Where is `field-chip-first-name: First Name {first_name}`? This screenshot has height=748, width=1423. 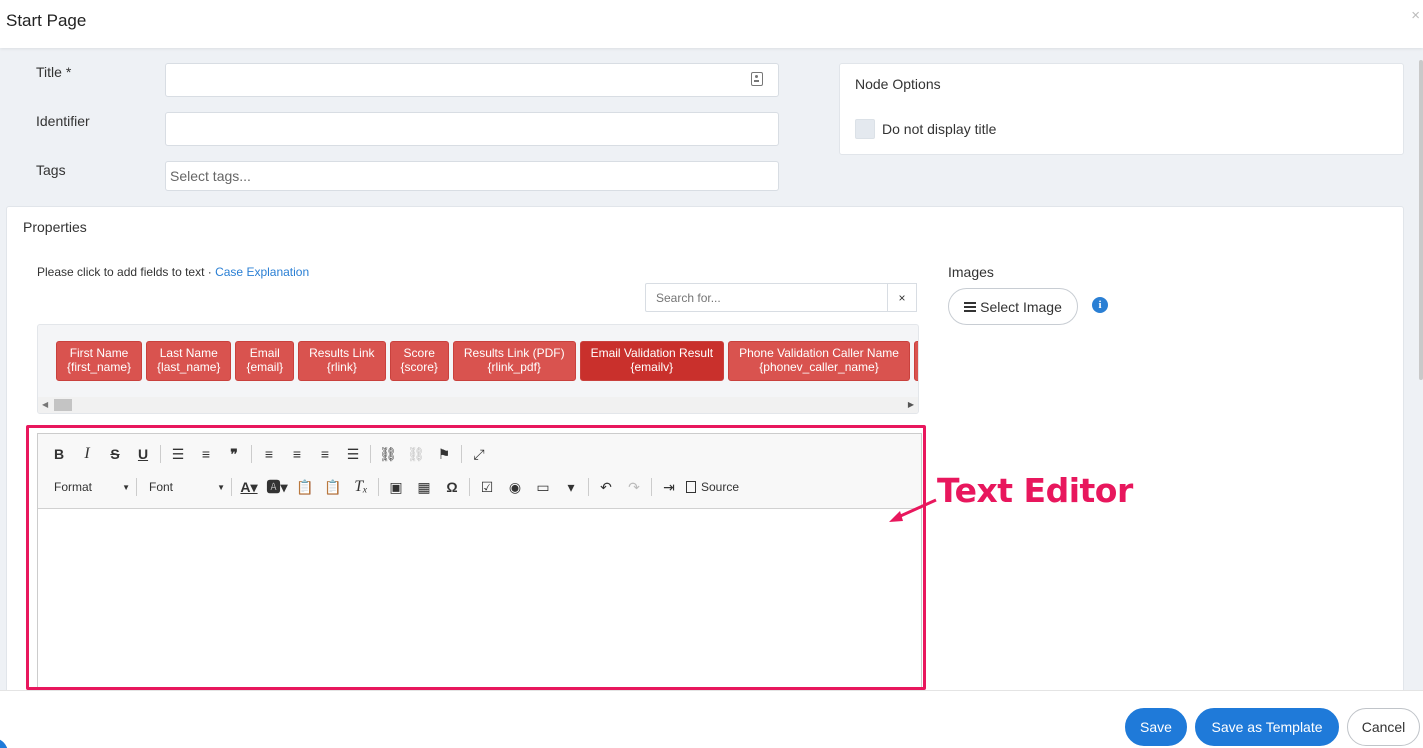 field-chip-first-name: First Name {first_name} is located at coordinates (99, 361).